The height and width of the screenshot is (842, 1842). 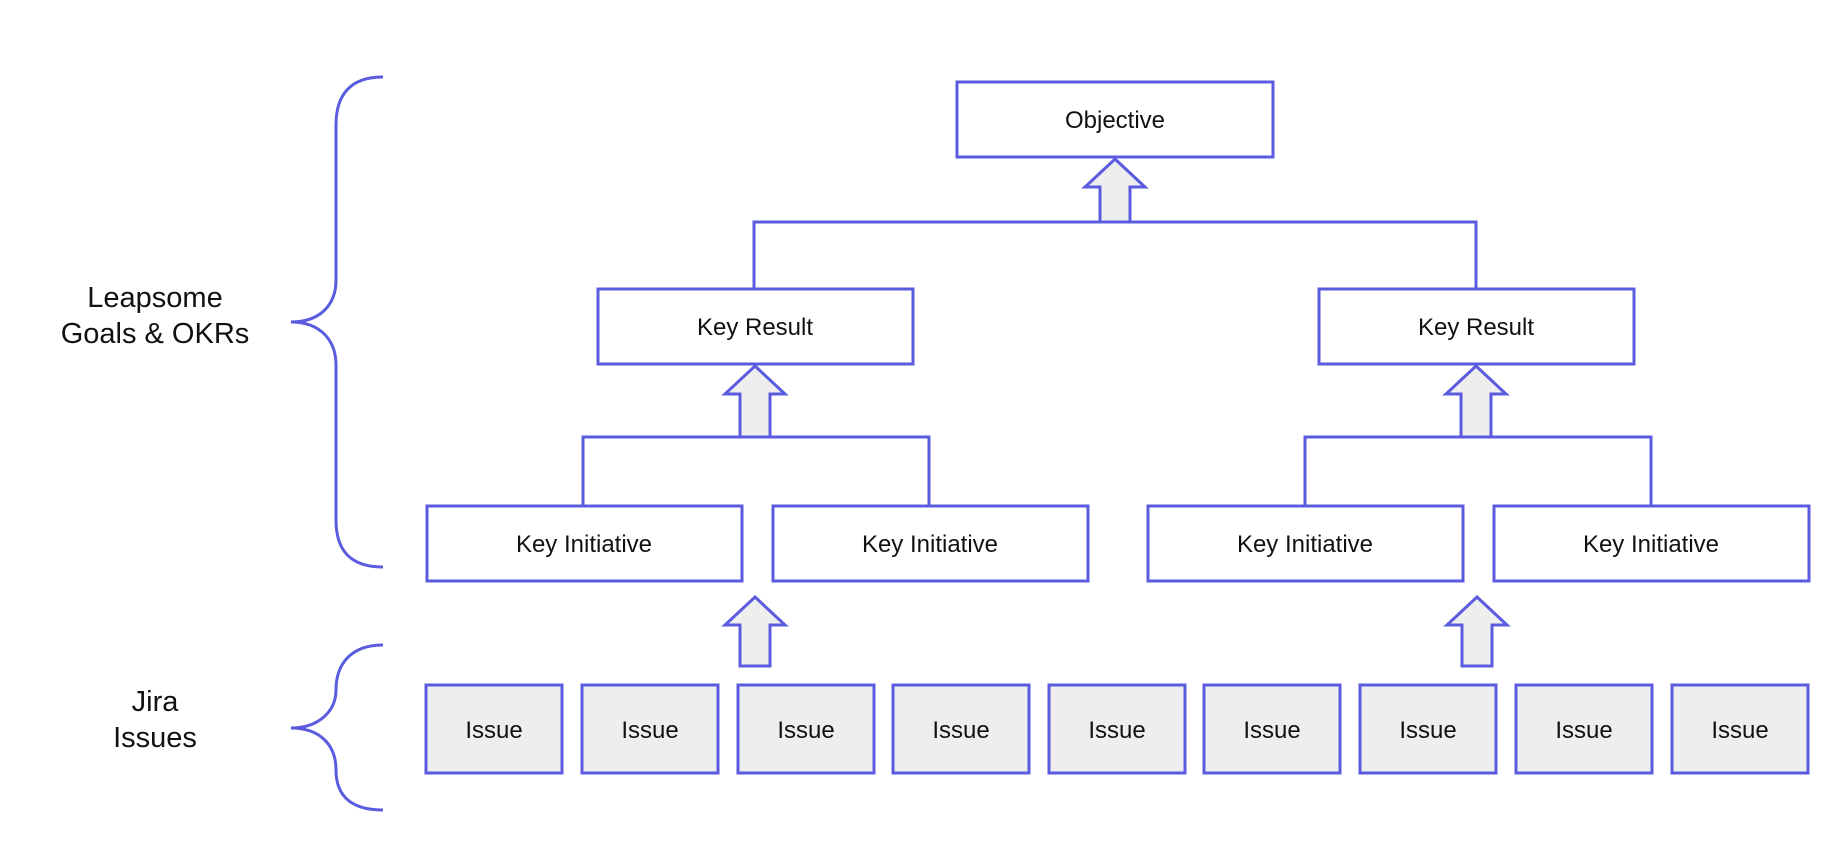 What do you see at coordinates (337, 727) in the screenshot?
I see `jira-group-brace` at bounding box center [337, 727].